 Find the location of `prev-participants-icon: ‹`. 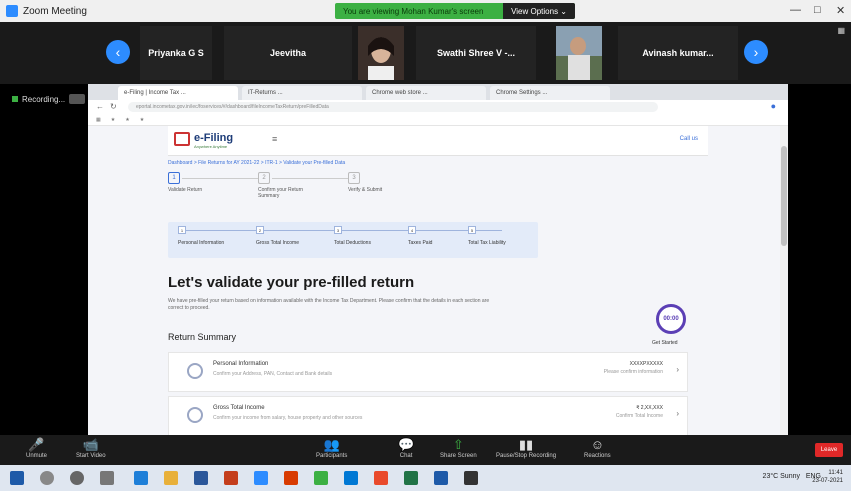

prev-participants-icon: ‹ is located at coordinates (118, 52).